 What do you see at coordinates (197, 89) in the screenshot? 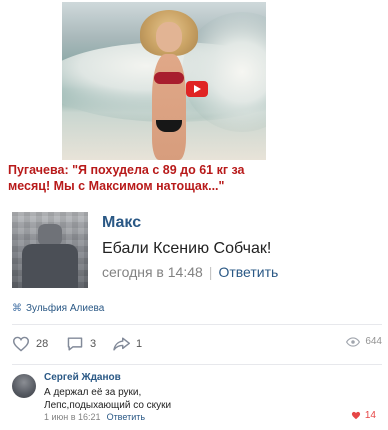
I see `play-icon` at bounding box center [197, 89].